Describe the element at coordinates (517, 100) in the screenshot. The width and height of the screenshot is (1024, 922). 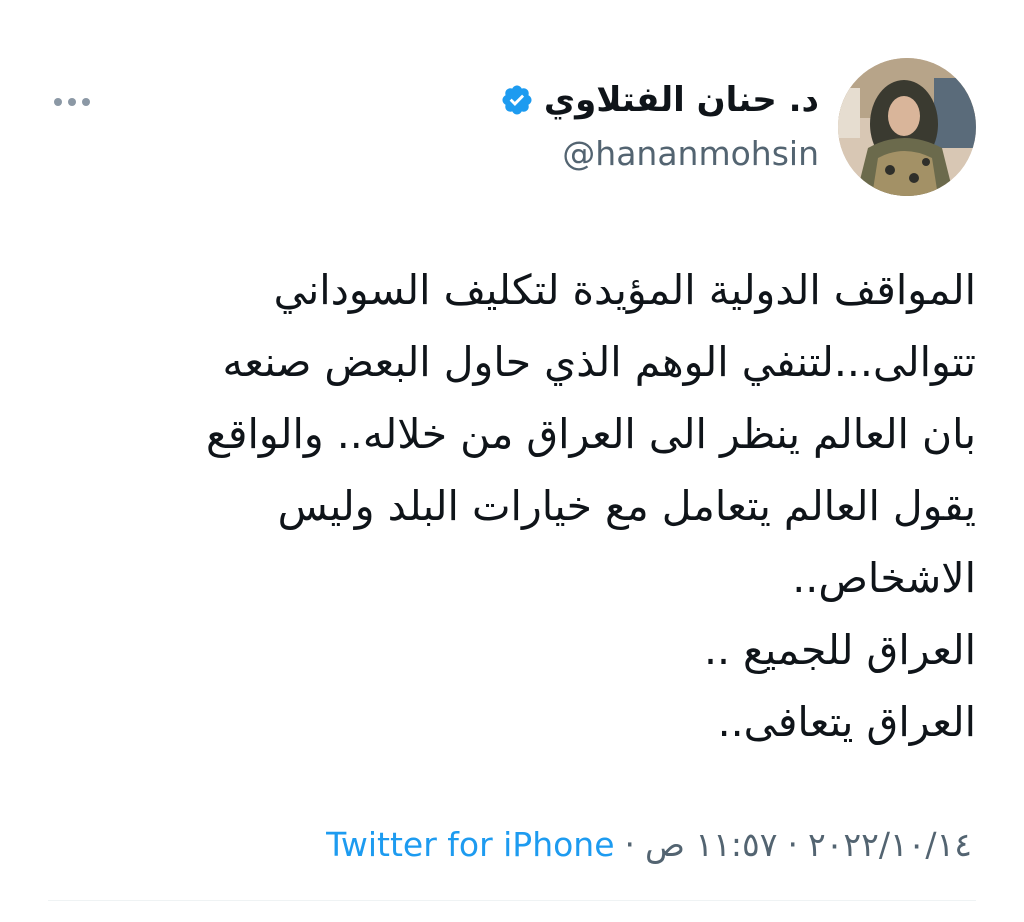
I see `verified-badge-icon` at that location.